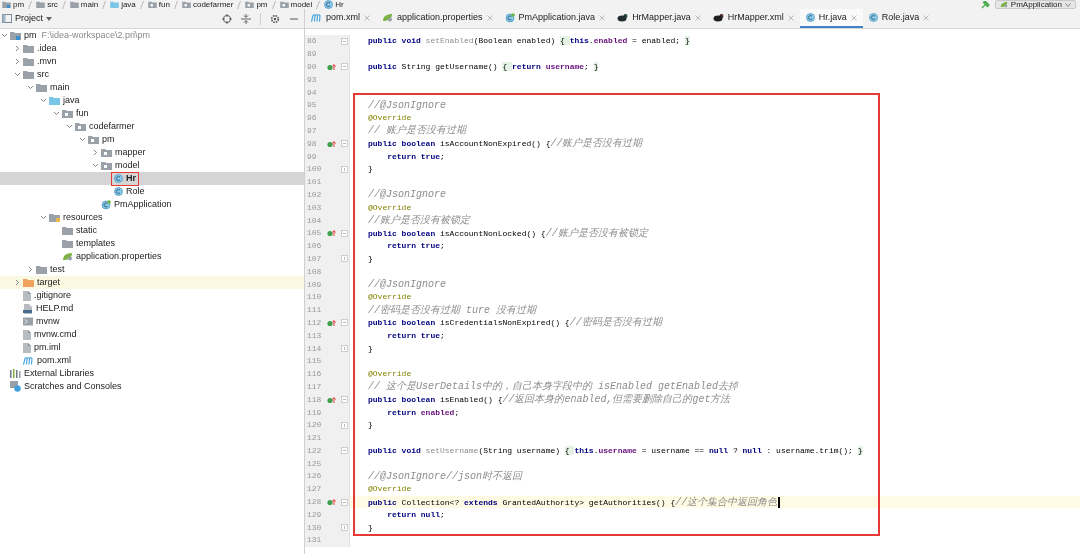  I want to click on tree-item-label: java, so click(71, 100).